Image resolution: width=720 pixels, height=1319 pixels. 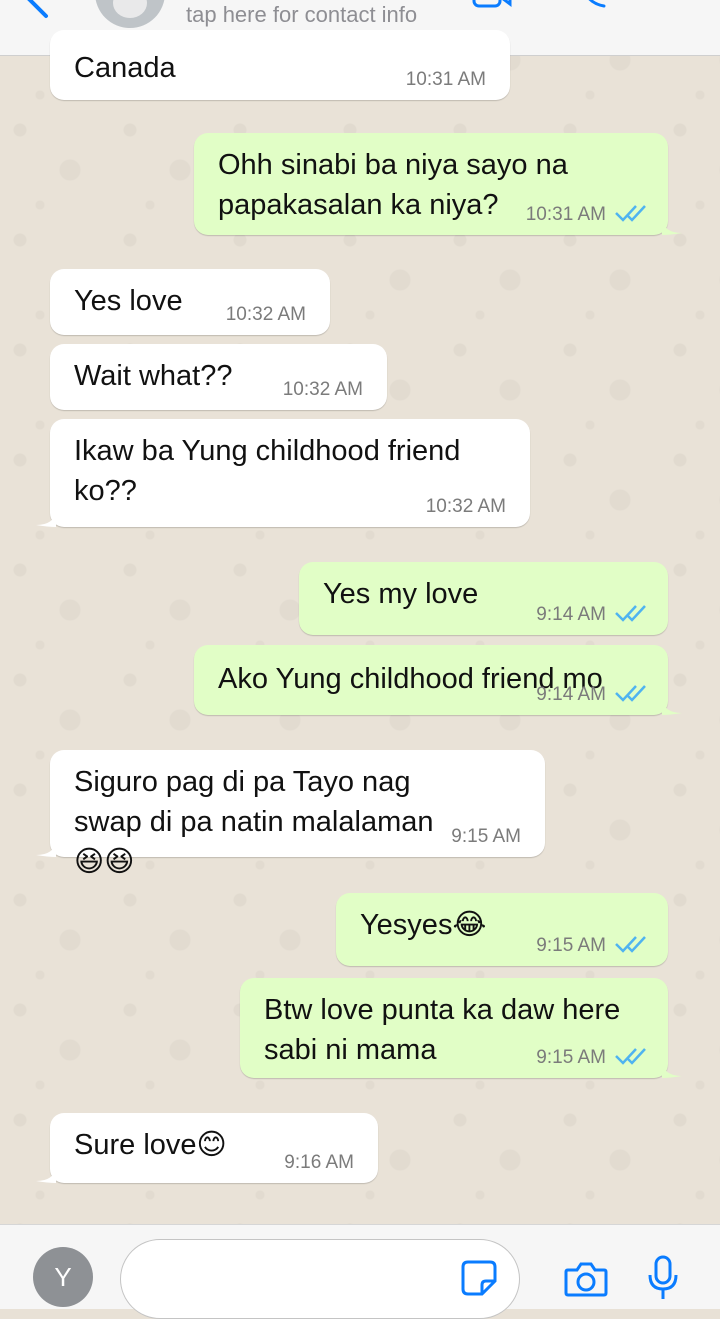 What do you see at coordinates (150, 1145) in the screenshot?
I see `message-text: Sure love😊` at bounding box center [150, 1145].